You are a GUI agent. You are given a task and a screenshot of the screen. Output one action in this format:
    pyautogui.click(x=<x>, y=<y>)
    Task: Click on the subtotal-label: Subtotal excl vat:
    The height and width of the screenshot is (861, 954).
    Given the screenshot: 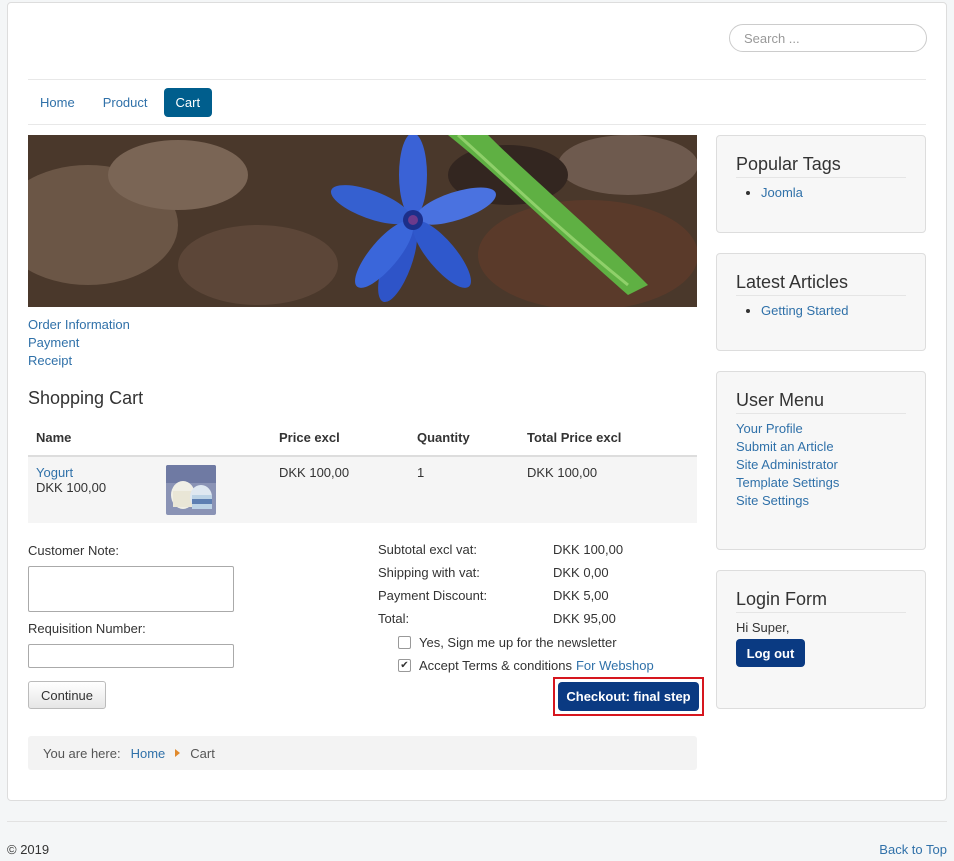 What is the action you would take?
    pyautogui.click(x=427, y=549)
    